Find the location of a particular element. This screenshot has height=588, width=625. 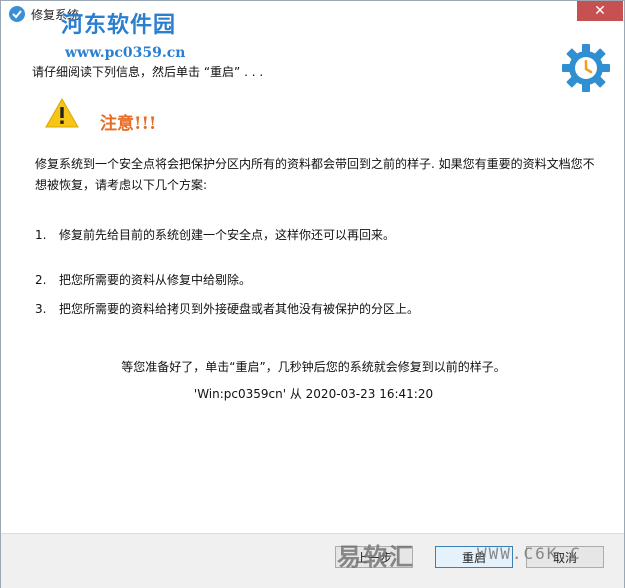

close-icon: ✕ is located at coordinates (600, 11).